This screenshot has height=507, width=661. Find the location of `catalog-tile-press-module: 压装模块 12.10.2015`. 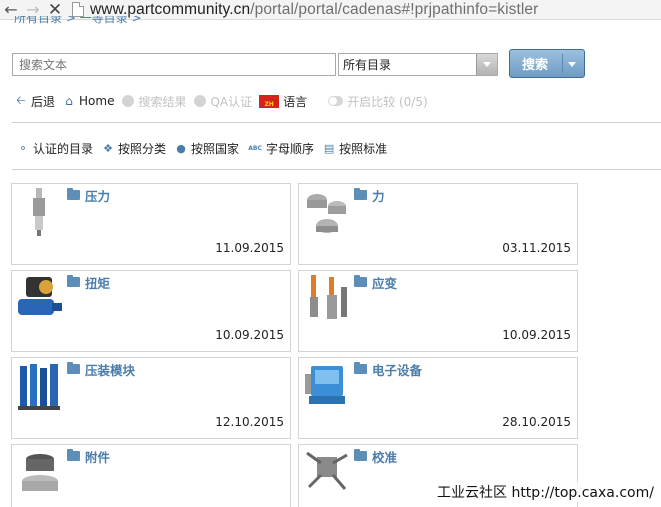

catalog-tile-press-module: 压装模块 12.10.2015 is located at coordinates (151, 398).